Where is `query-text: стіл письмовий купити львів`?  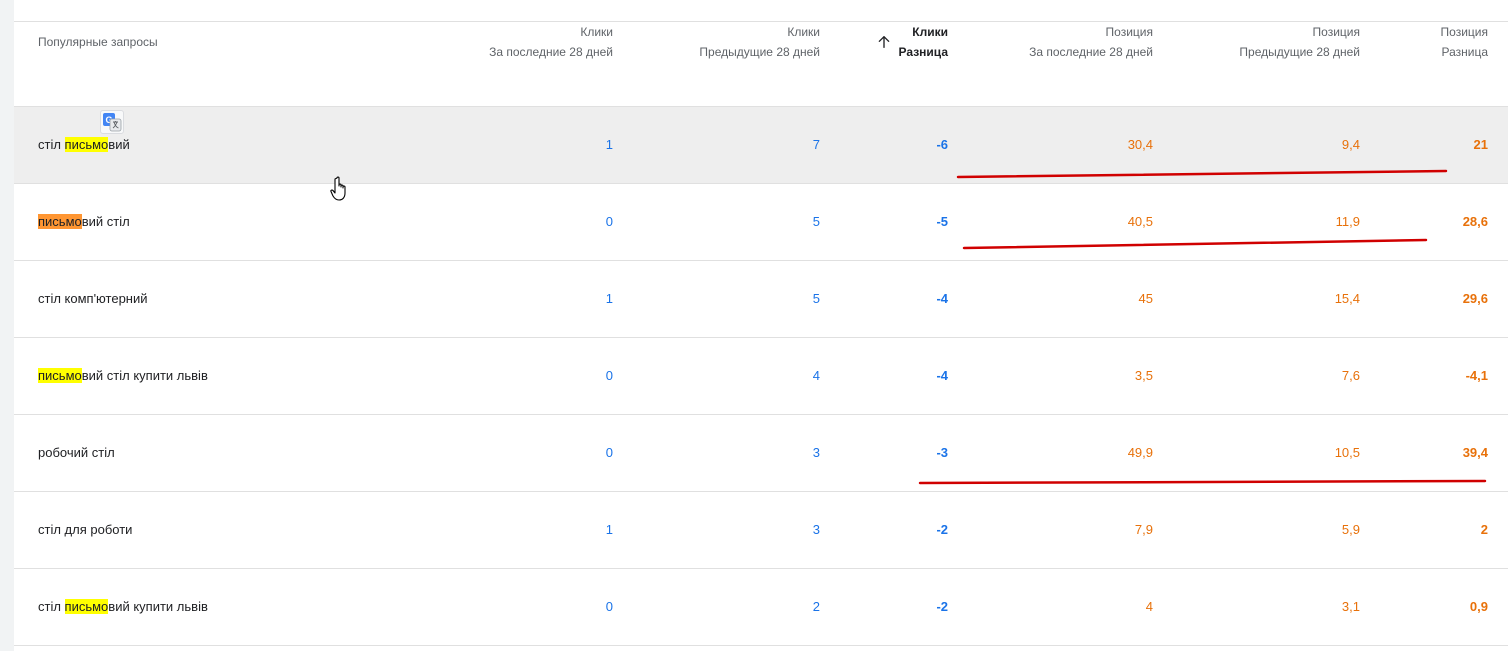
query-text: стіл письмовий купити львів is located at coordinates (123, 607).